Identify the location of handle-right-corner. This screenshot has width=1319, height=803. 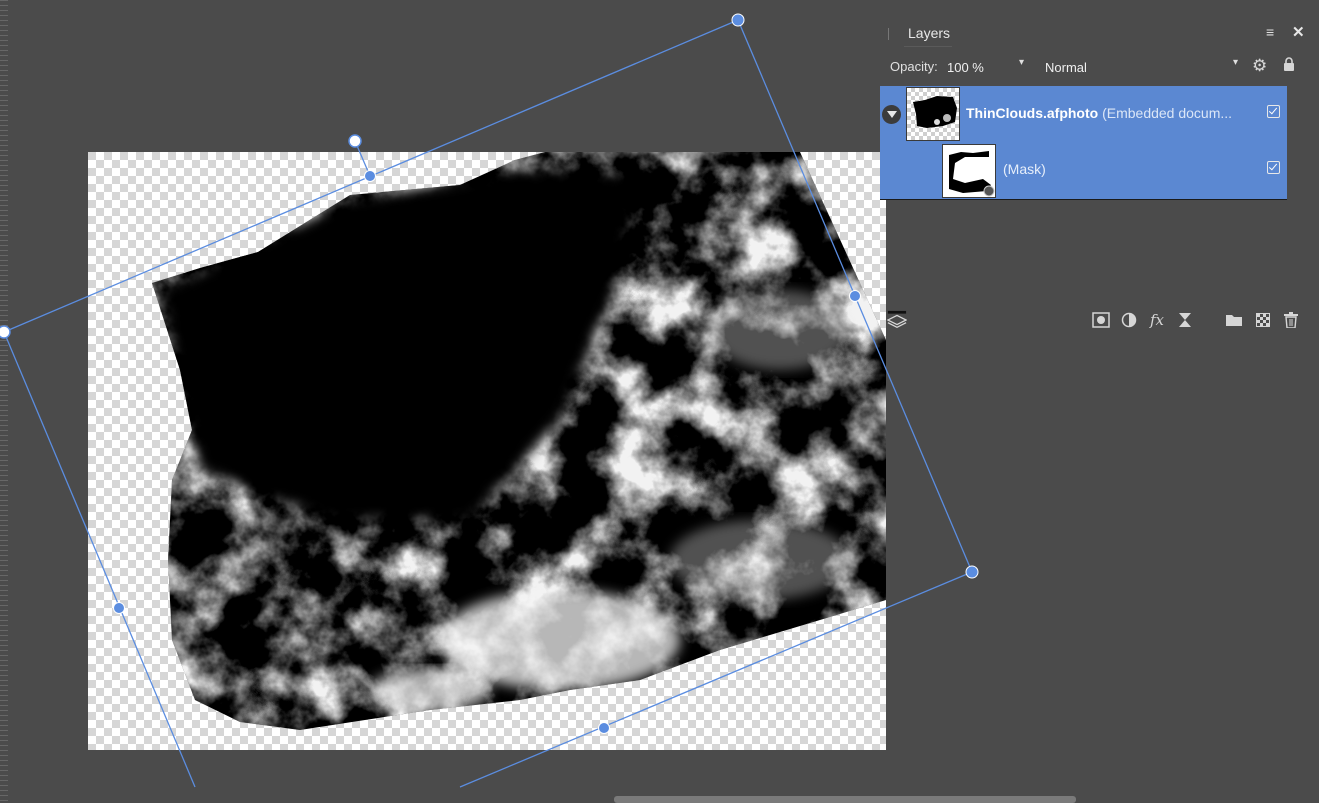
(972, 572).